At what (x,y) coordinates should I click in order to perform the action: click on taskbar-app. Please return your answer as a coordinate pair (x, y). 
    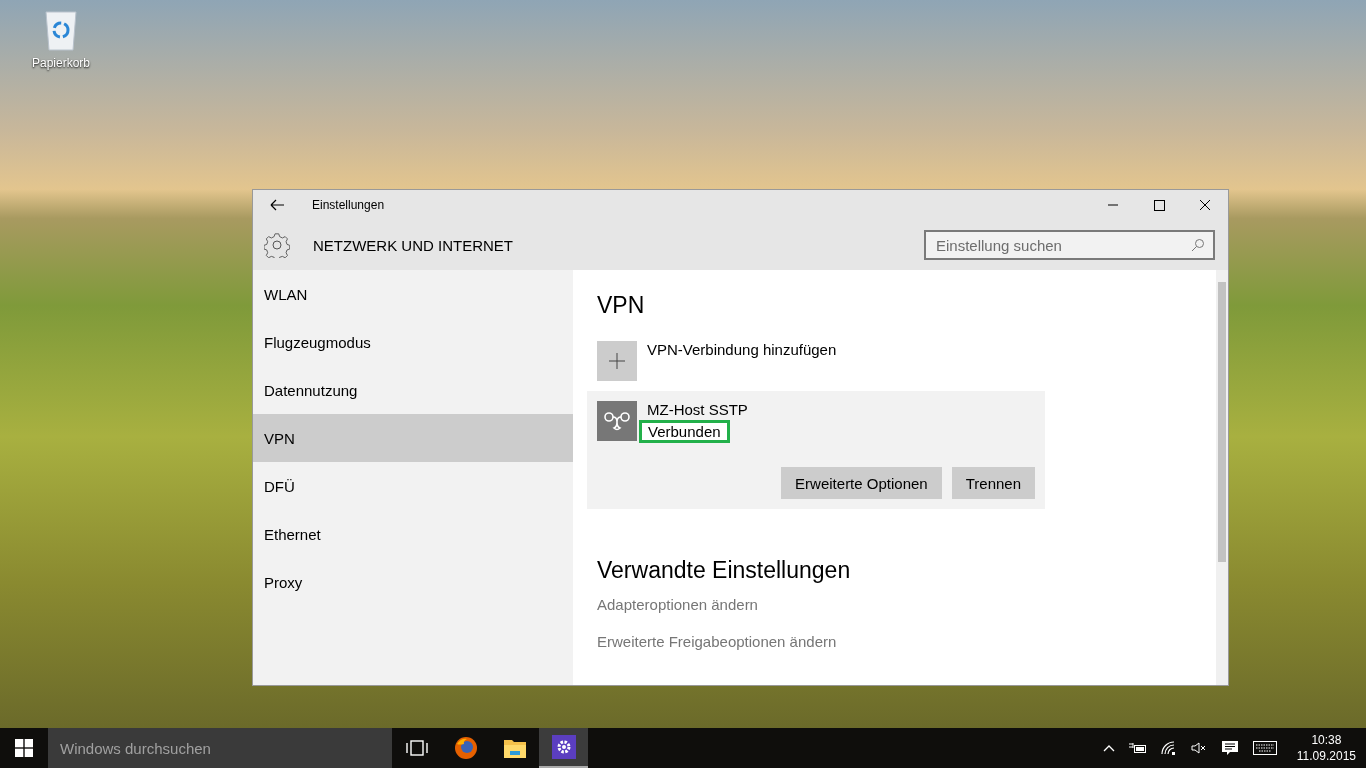
    Looking at the image, I should click on (563, 748).